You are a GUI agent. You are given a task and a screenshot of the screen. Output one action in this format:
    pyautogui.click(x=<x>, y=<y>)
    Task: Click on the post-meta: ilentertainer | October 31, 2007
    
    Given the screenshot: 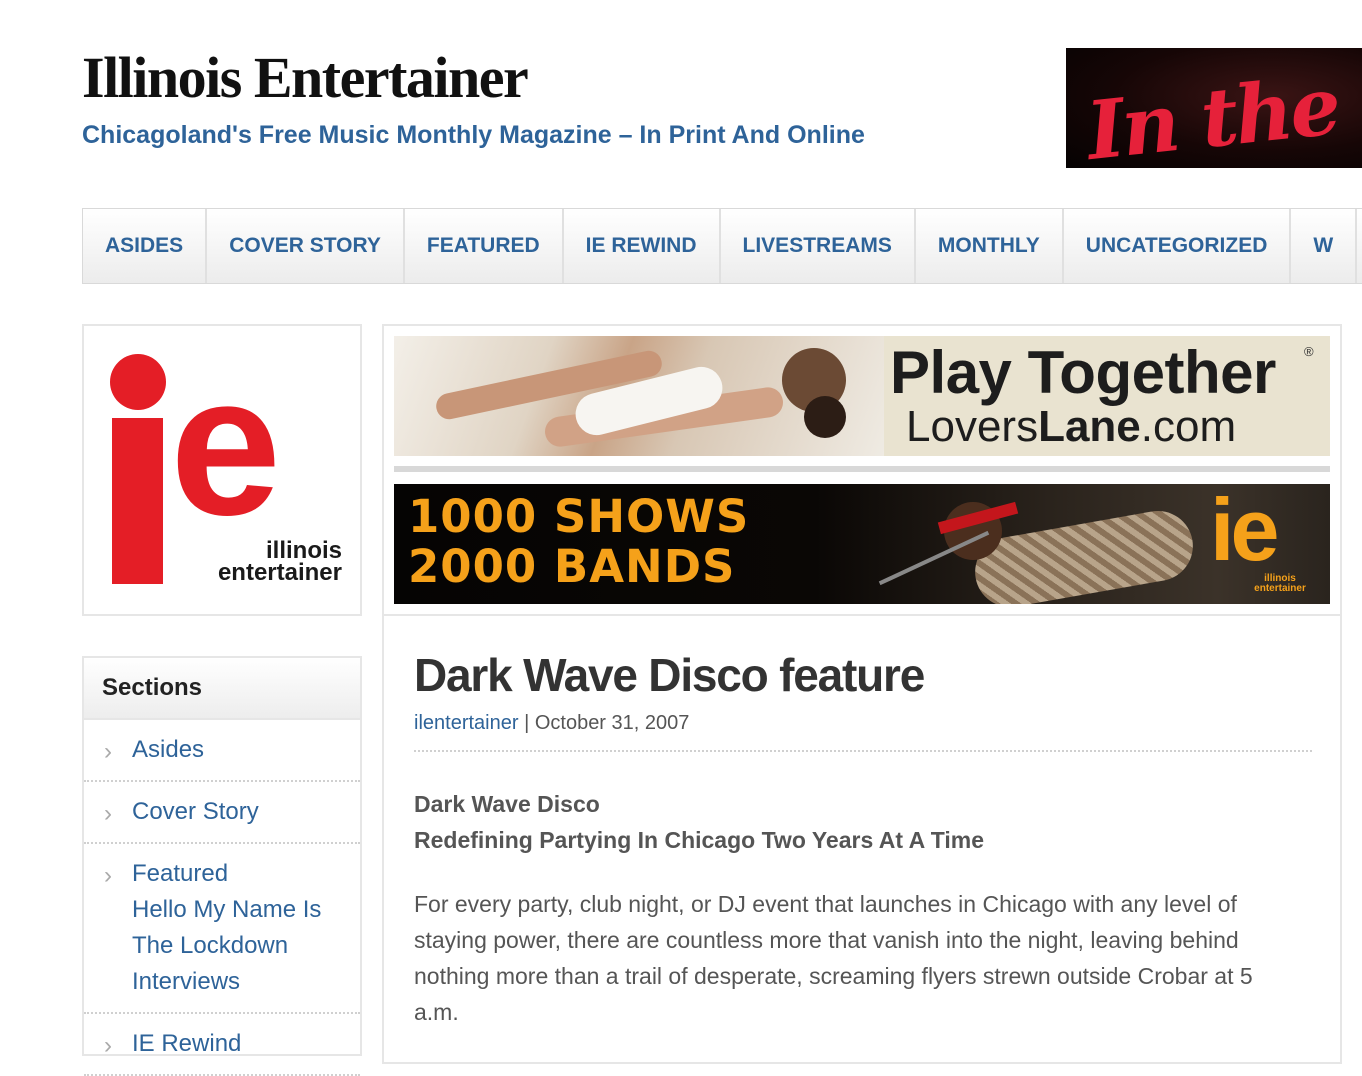 What is the action you would take?
    pyautogui.click(x=551, y=723)
    